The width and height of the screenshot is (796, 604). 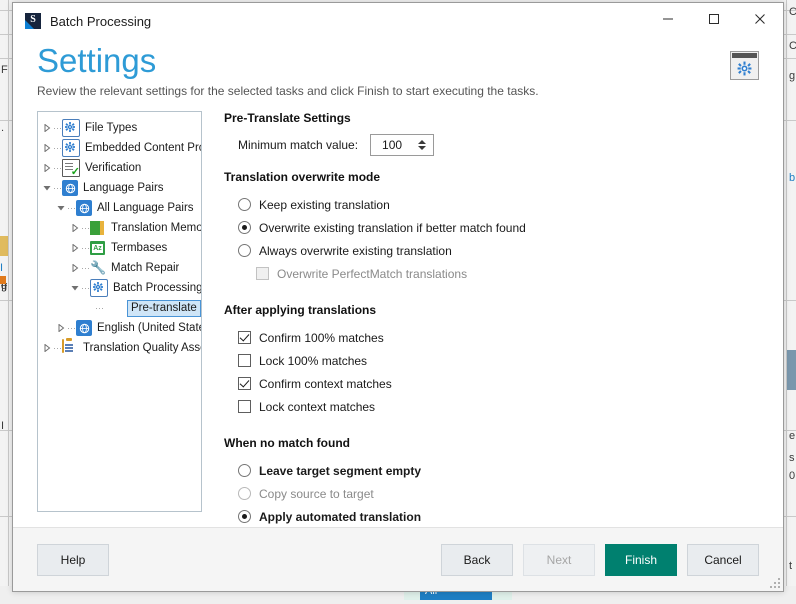 I want to click on tree-item-label: Embedded Content Proc, so click(x=143, y=148).